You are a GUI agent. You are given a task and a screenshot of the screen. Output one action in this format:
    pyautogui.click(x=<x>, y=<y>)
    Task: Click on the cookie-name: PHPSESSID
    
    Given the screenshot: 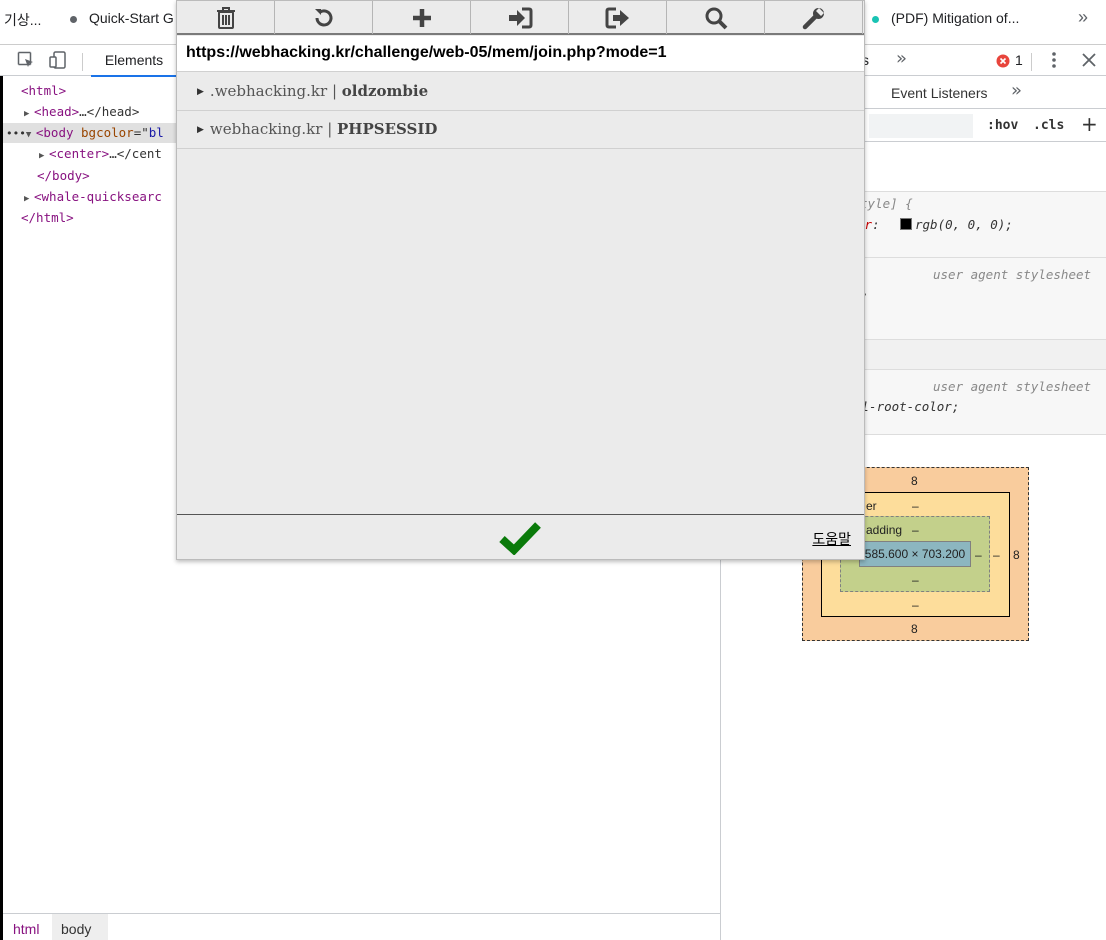 What is the action you would take?
    pyautogui.click(x=387, y=129)
    